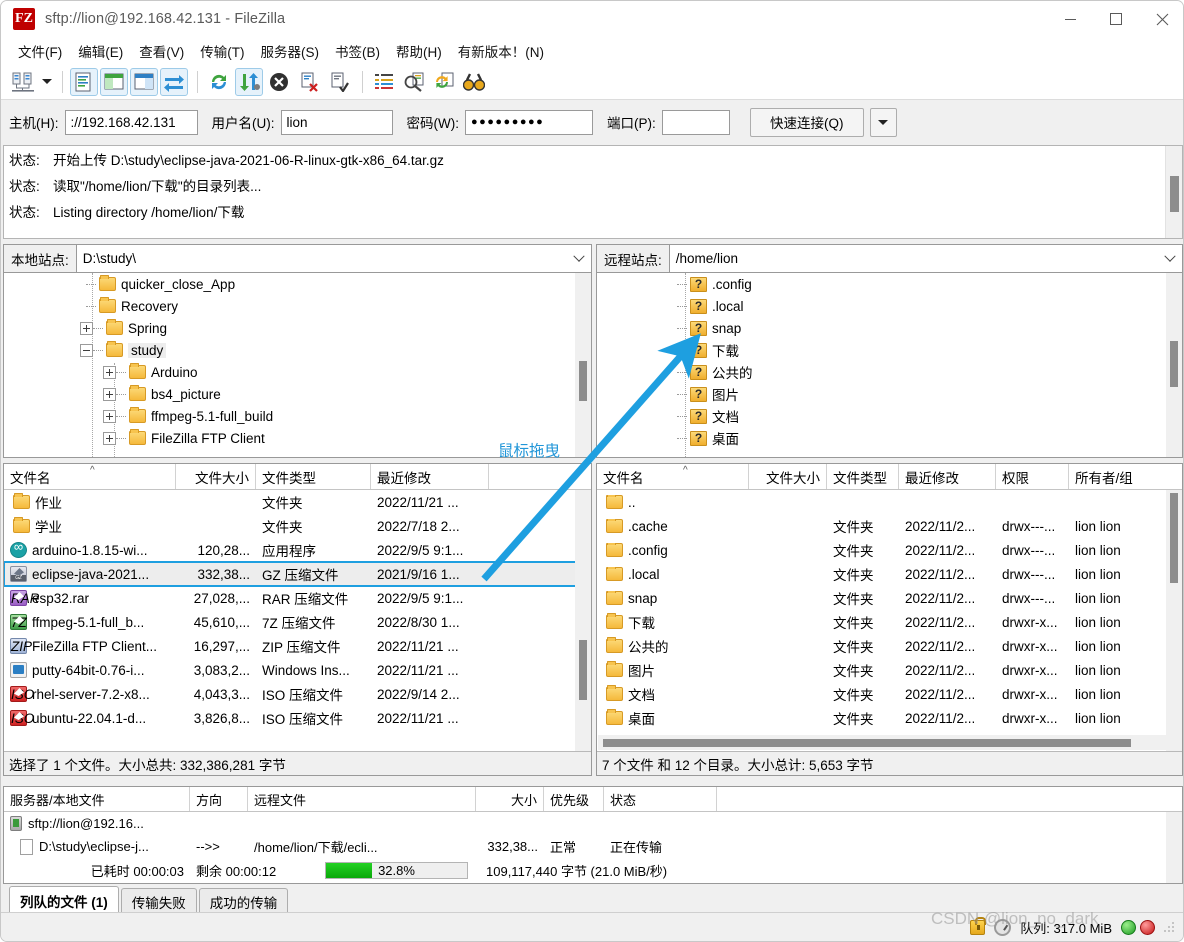 This screenshot has height=942, width=1184. Describe the element at coordinates (419, 51) in the screenshot. I see `menu-help: 帮助(H)` at that location.